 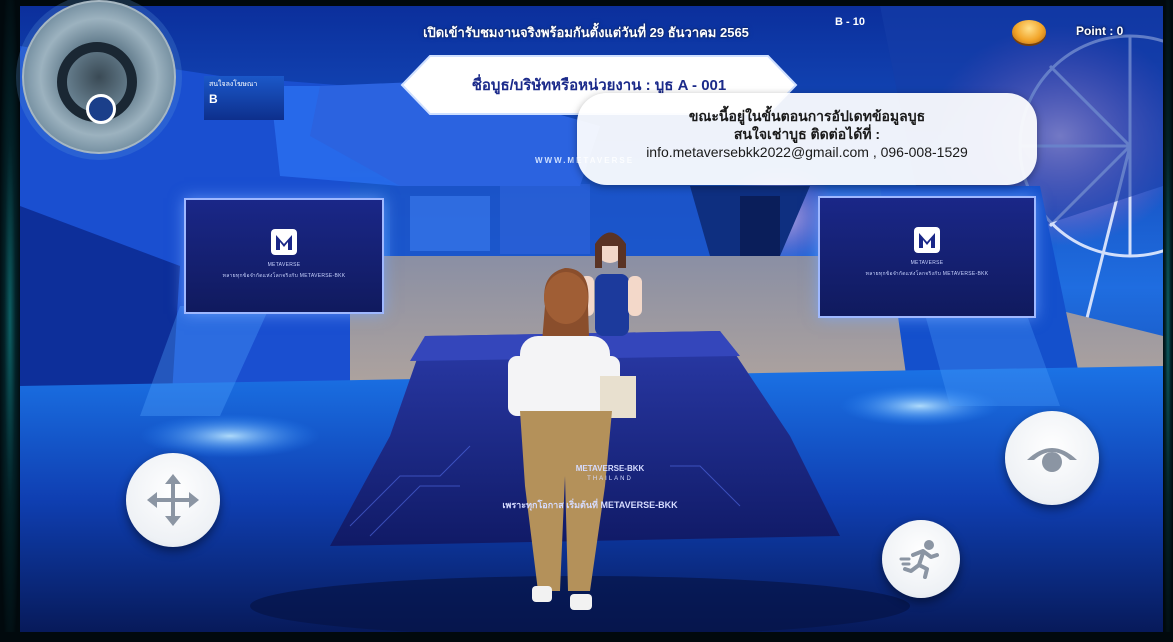 I want to click on eye-icon, so click(x=1052, y=460).